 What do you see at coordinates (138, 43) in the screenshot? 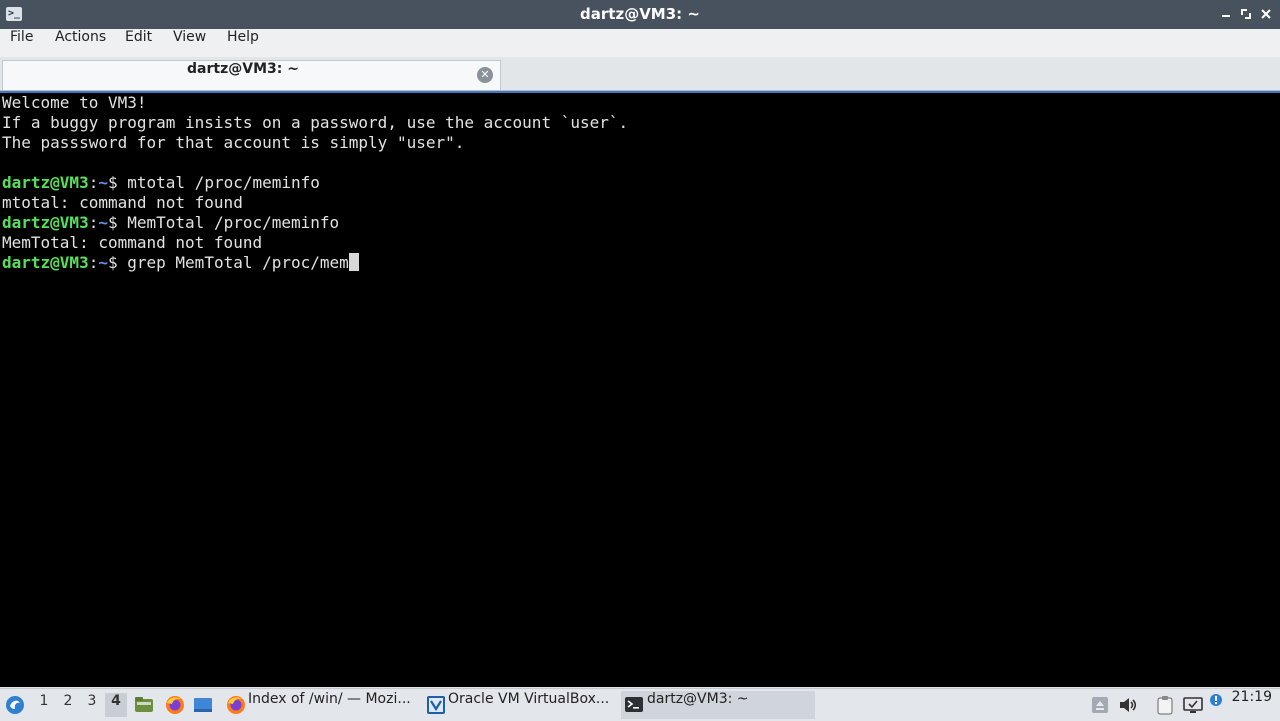
I see `menu-edit: Edit` at bounding box center [138, 43].